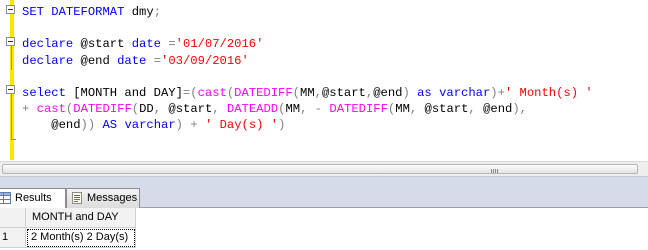  What do you see at coordinates (157, 12) in the screenshot?
I see `code-token: ;` at bounding box center [157, 12].